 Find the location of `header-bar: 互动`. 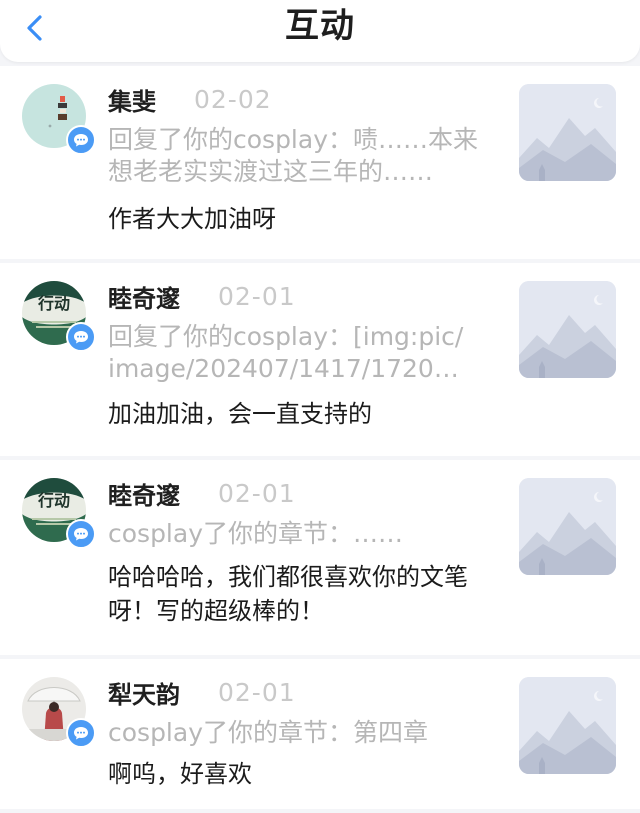

header-bar: 互动 is located at coordinates (320, 31).